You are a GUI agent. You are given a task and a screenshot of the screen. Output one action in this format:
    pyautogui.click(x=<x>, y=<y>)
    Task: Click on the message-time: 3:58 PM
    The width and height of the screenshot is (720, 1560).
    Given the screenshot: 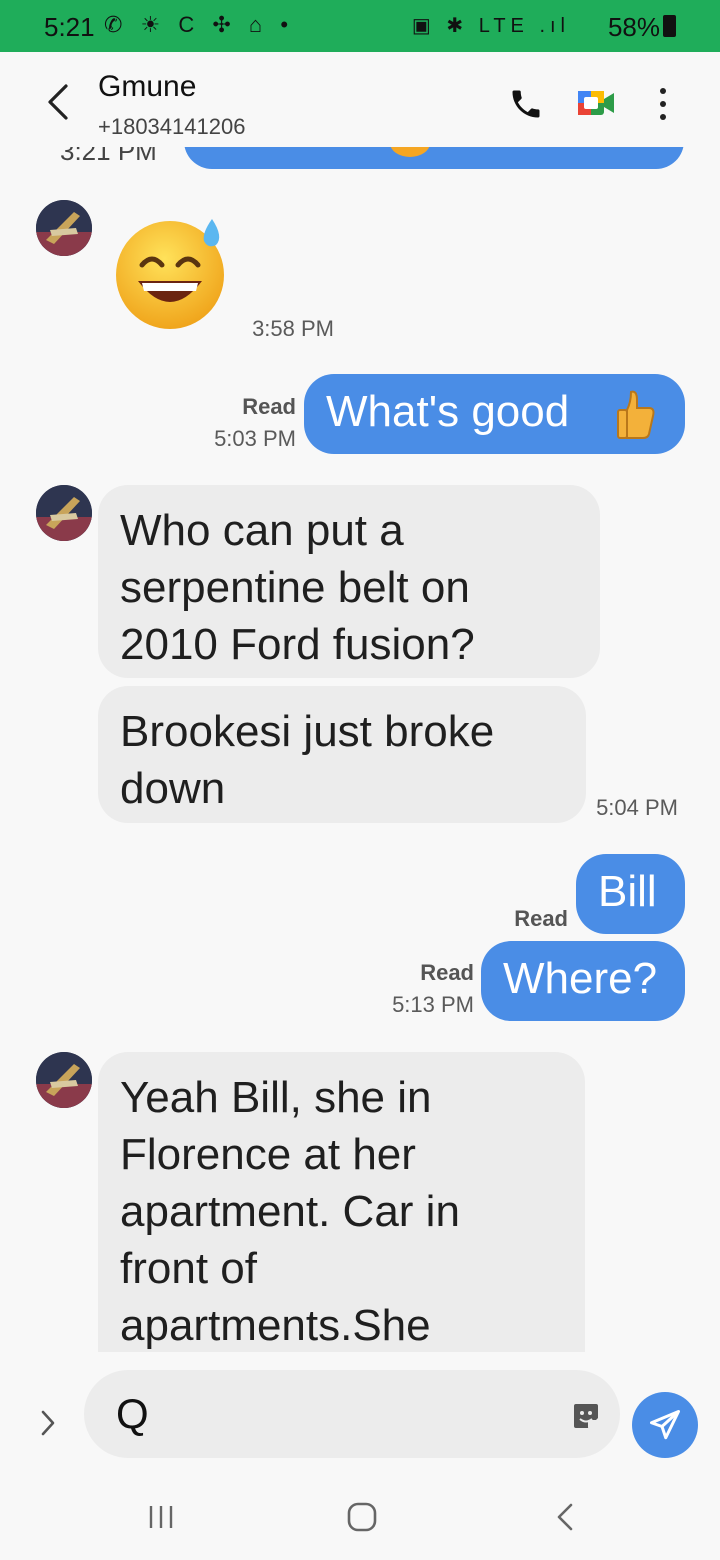 What is the action you would take?
    pyautogui.click(x=293, y=328)
    